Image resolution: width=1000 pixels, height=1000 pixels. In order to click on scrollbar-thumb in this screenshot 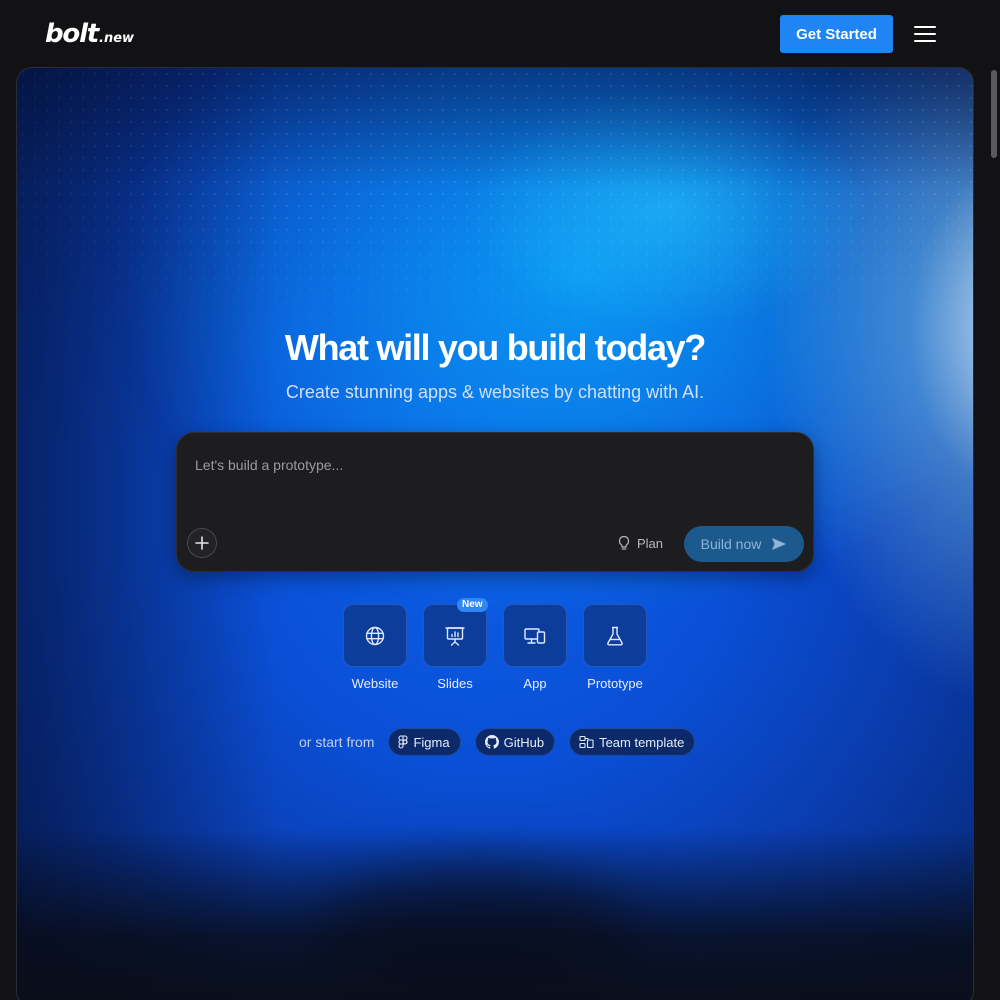, I will do `click(994, 114)`.